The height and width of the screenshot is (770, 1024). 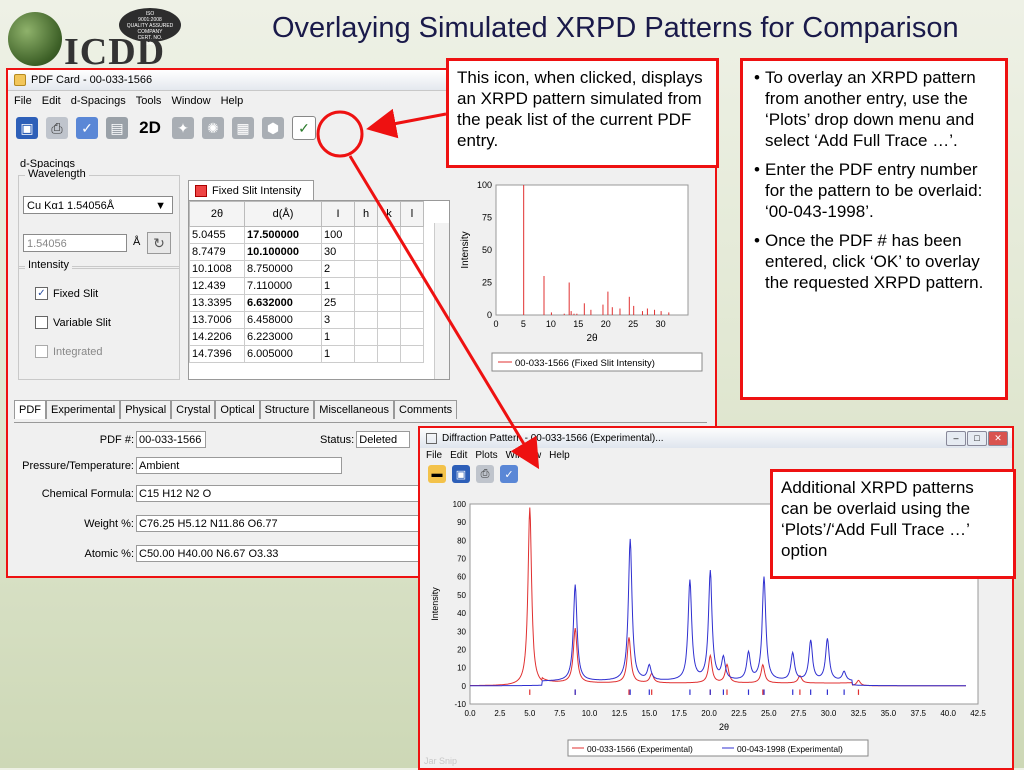 I want to click on table-row: 13.3395 6.632000 25, so click(x=306, y=303).